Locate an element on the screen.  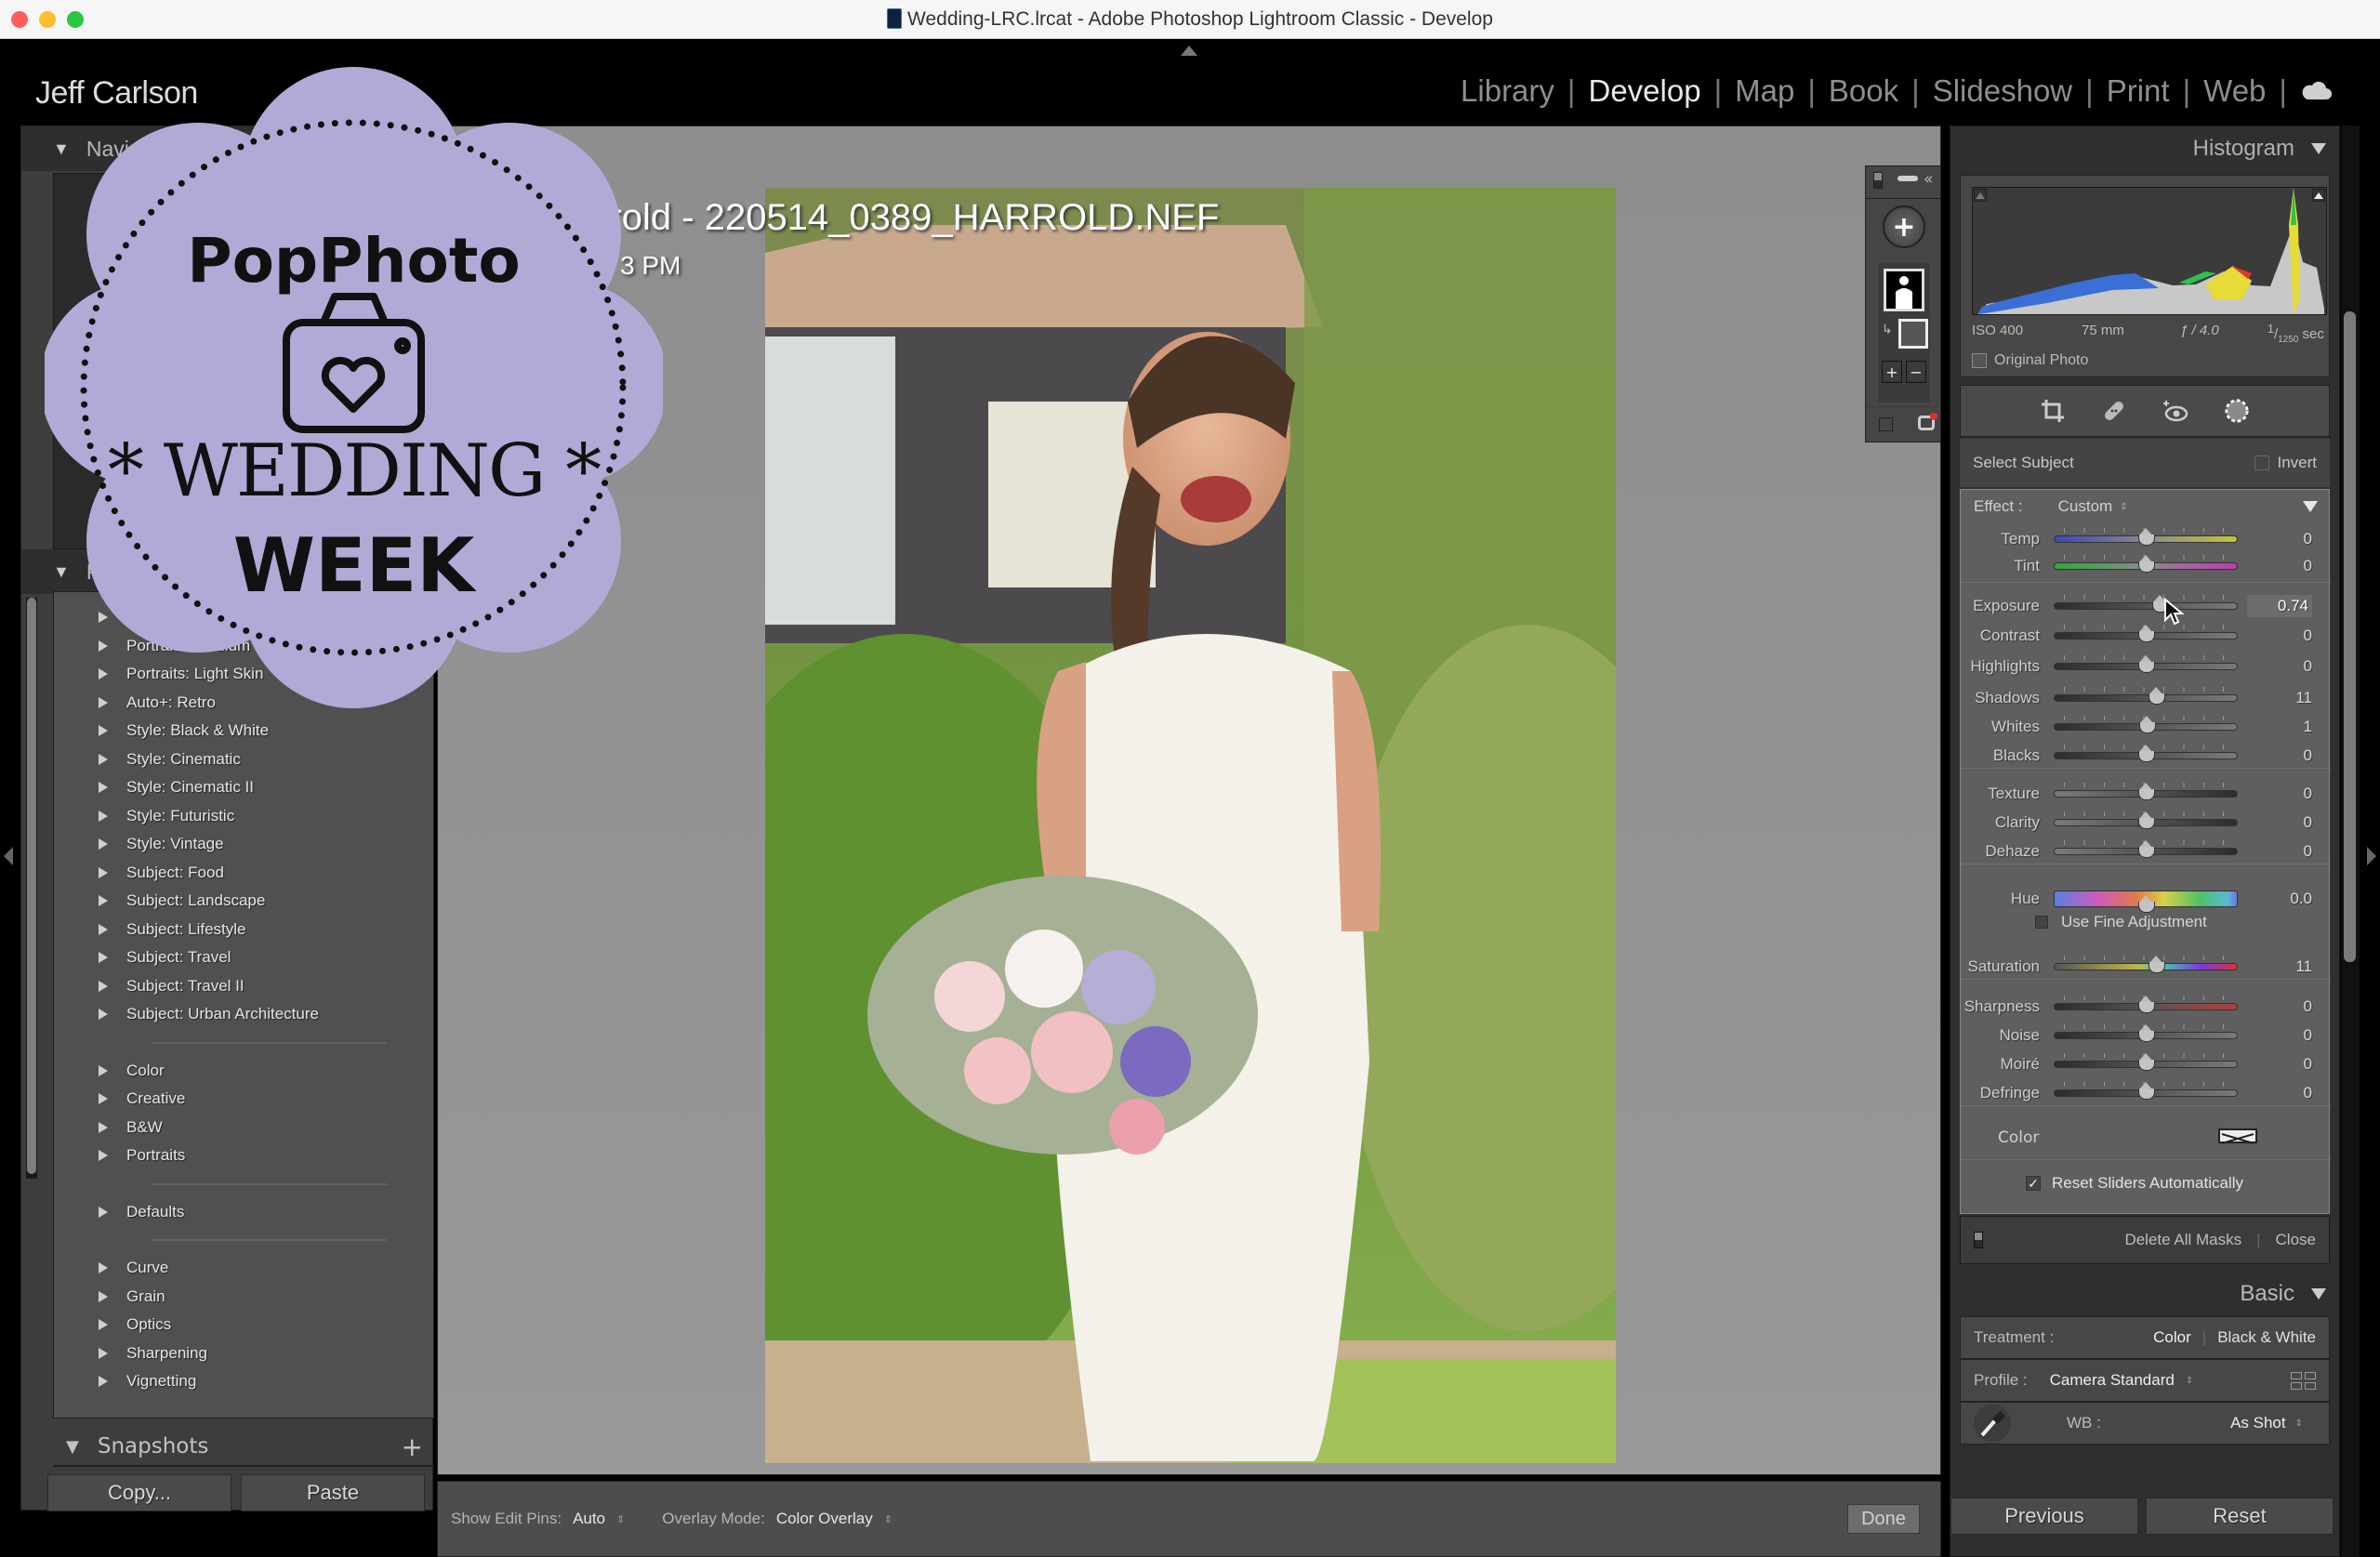
select-subject-mask-icon is located at coordinates (1913, 334).